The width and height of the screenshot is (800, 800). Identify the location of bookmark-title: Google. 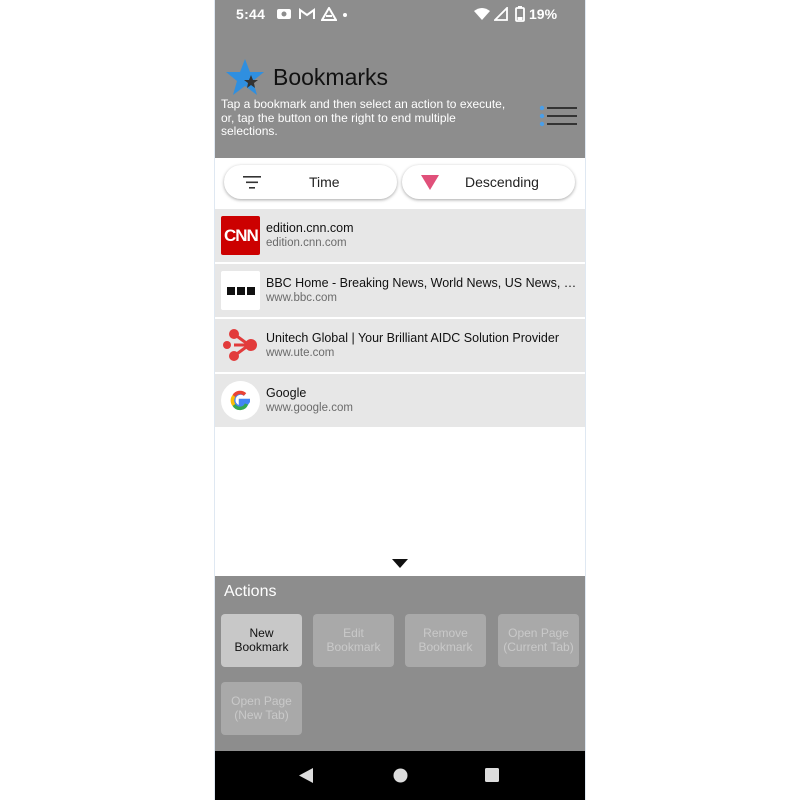
(286, 393).